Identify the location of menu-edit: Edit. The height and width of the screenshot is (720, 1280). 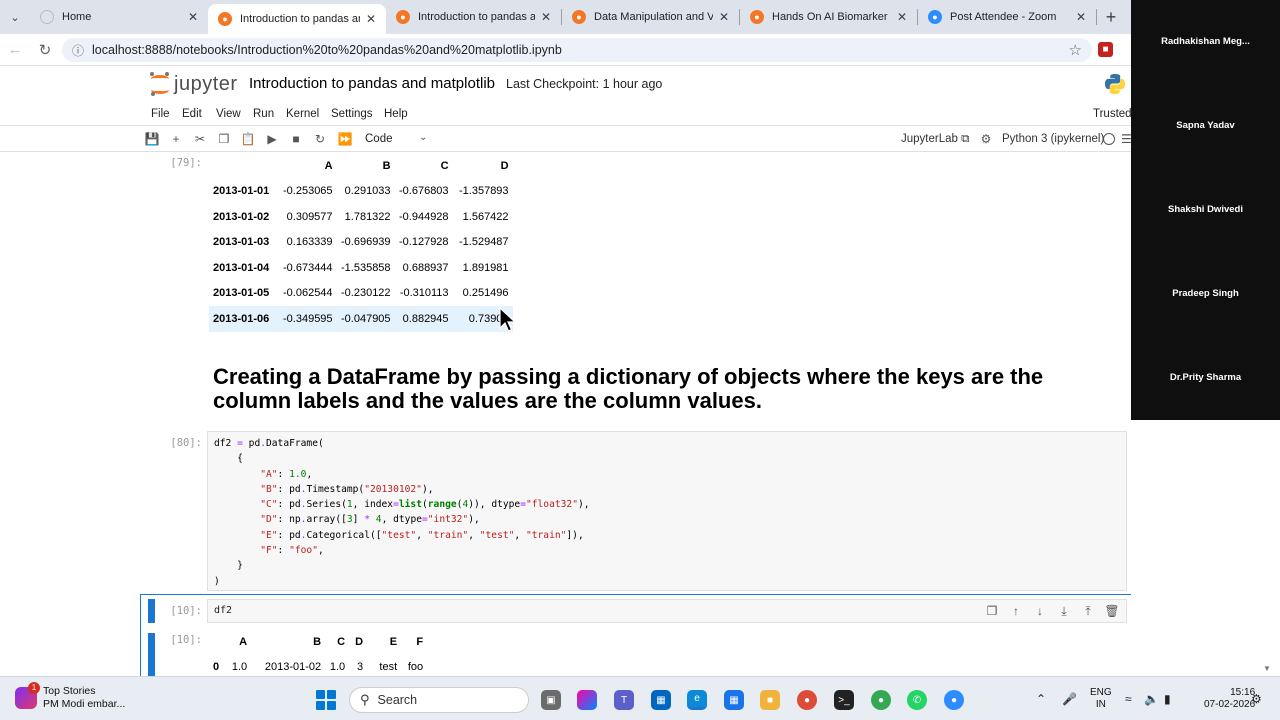
(192, 114).